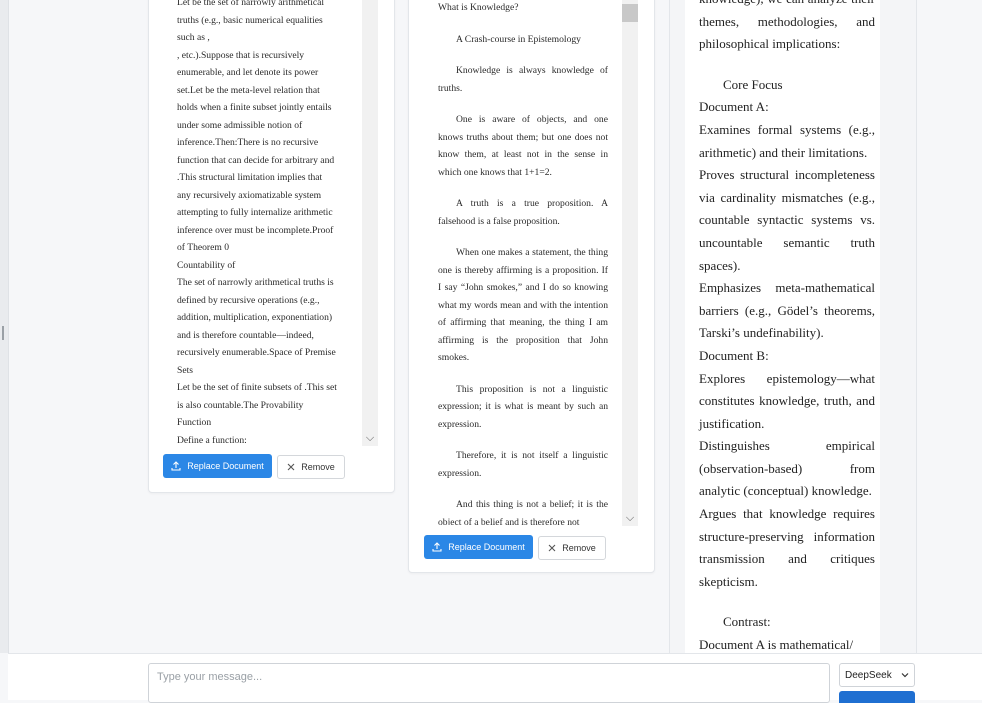 This screenshot has width=982, height=703. Describe the element at coordinates (203, 247) in the screenshot. I see `document-a-line: of Theorem 0` at that location.